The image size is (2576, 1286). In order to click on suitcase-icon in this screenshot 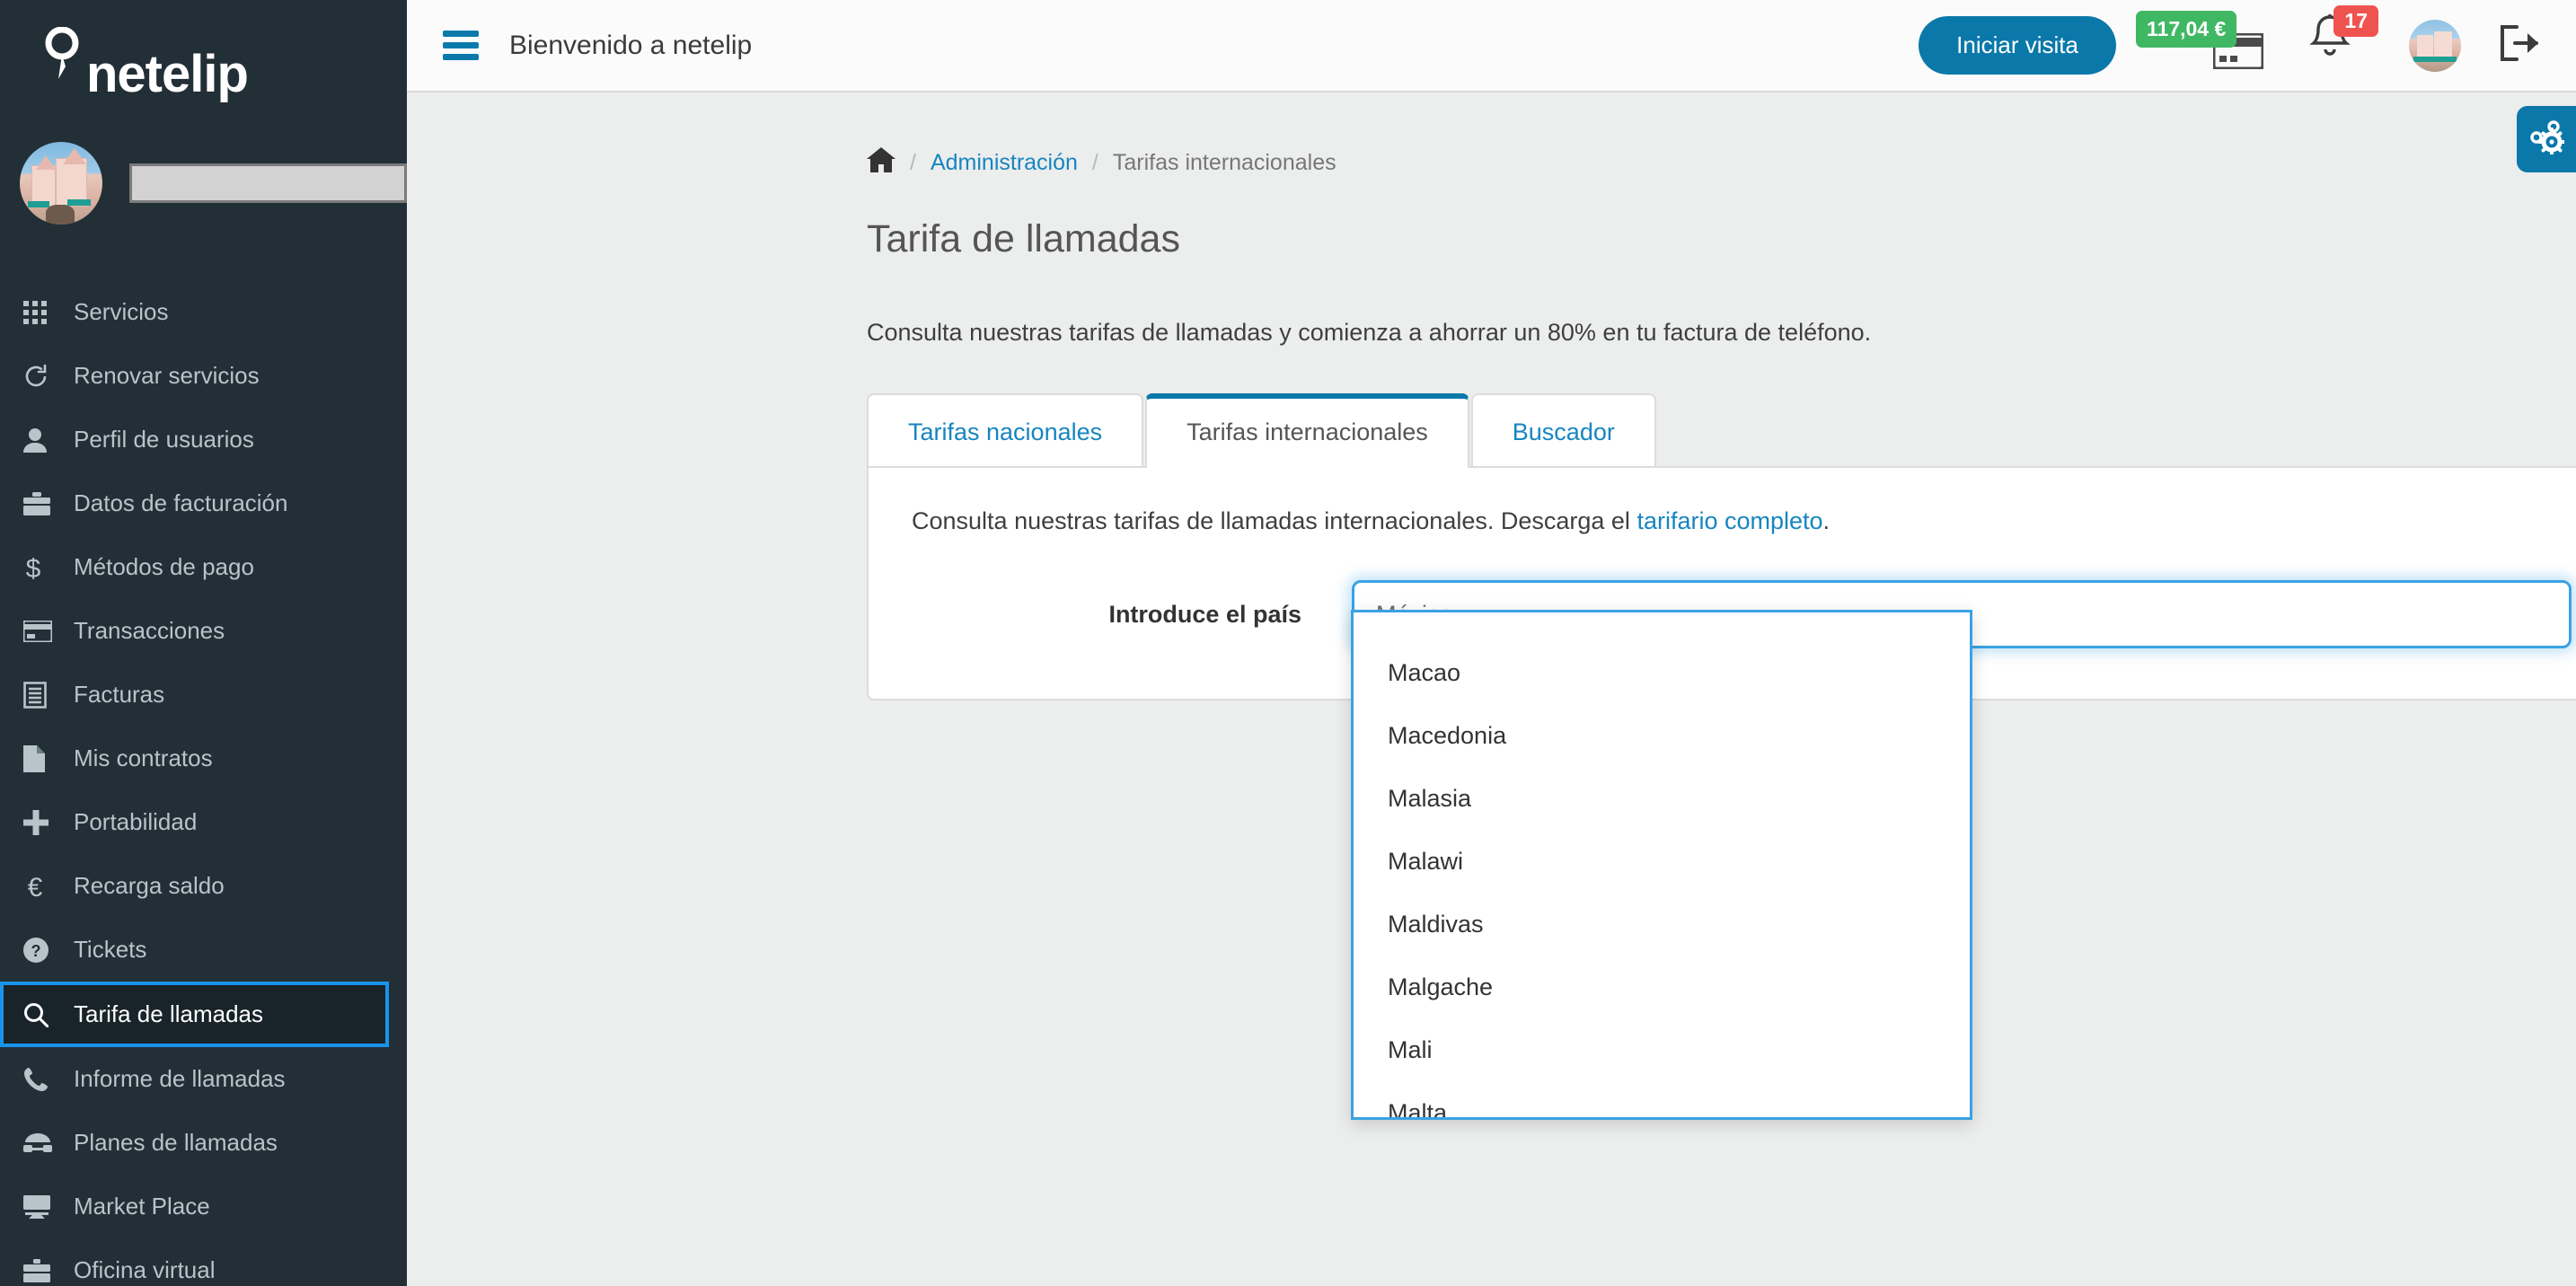, I will do `click(48, 1270)`.